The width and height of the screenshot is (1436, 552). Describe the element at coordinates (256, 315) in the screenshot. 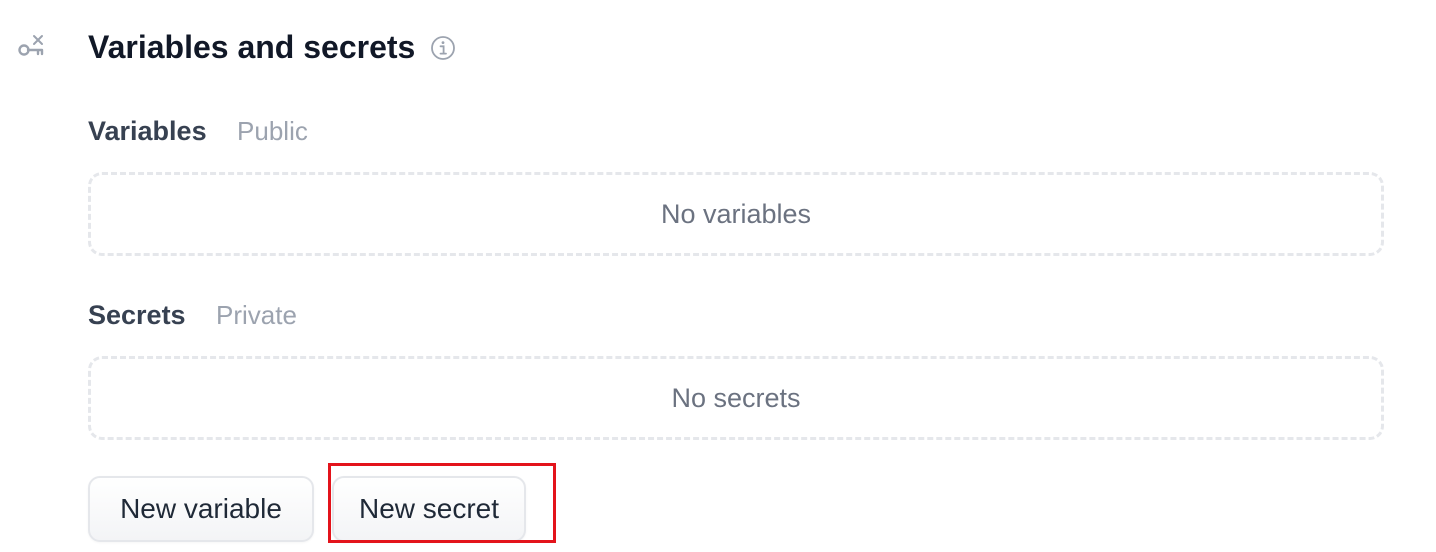

I see `secrets-visibility-label: Private` at that location.